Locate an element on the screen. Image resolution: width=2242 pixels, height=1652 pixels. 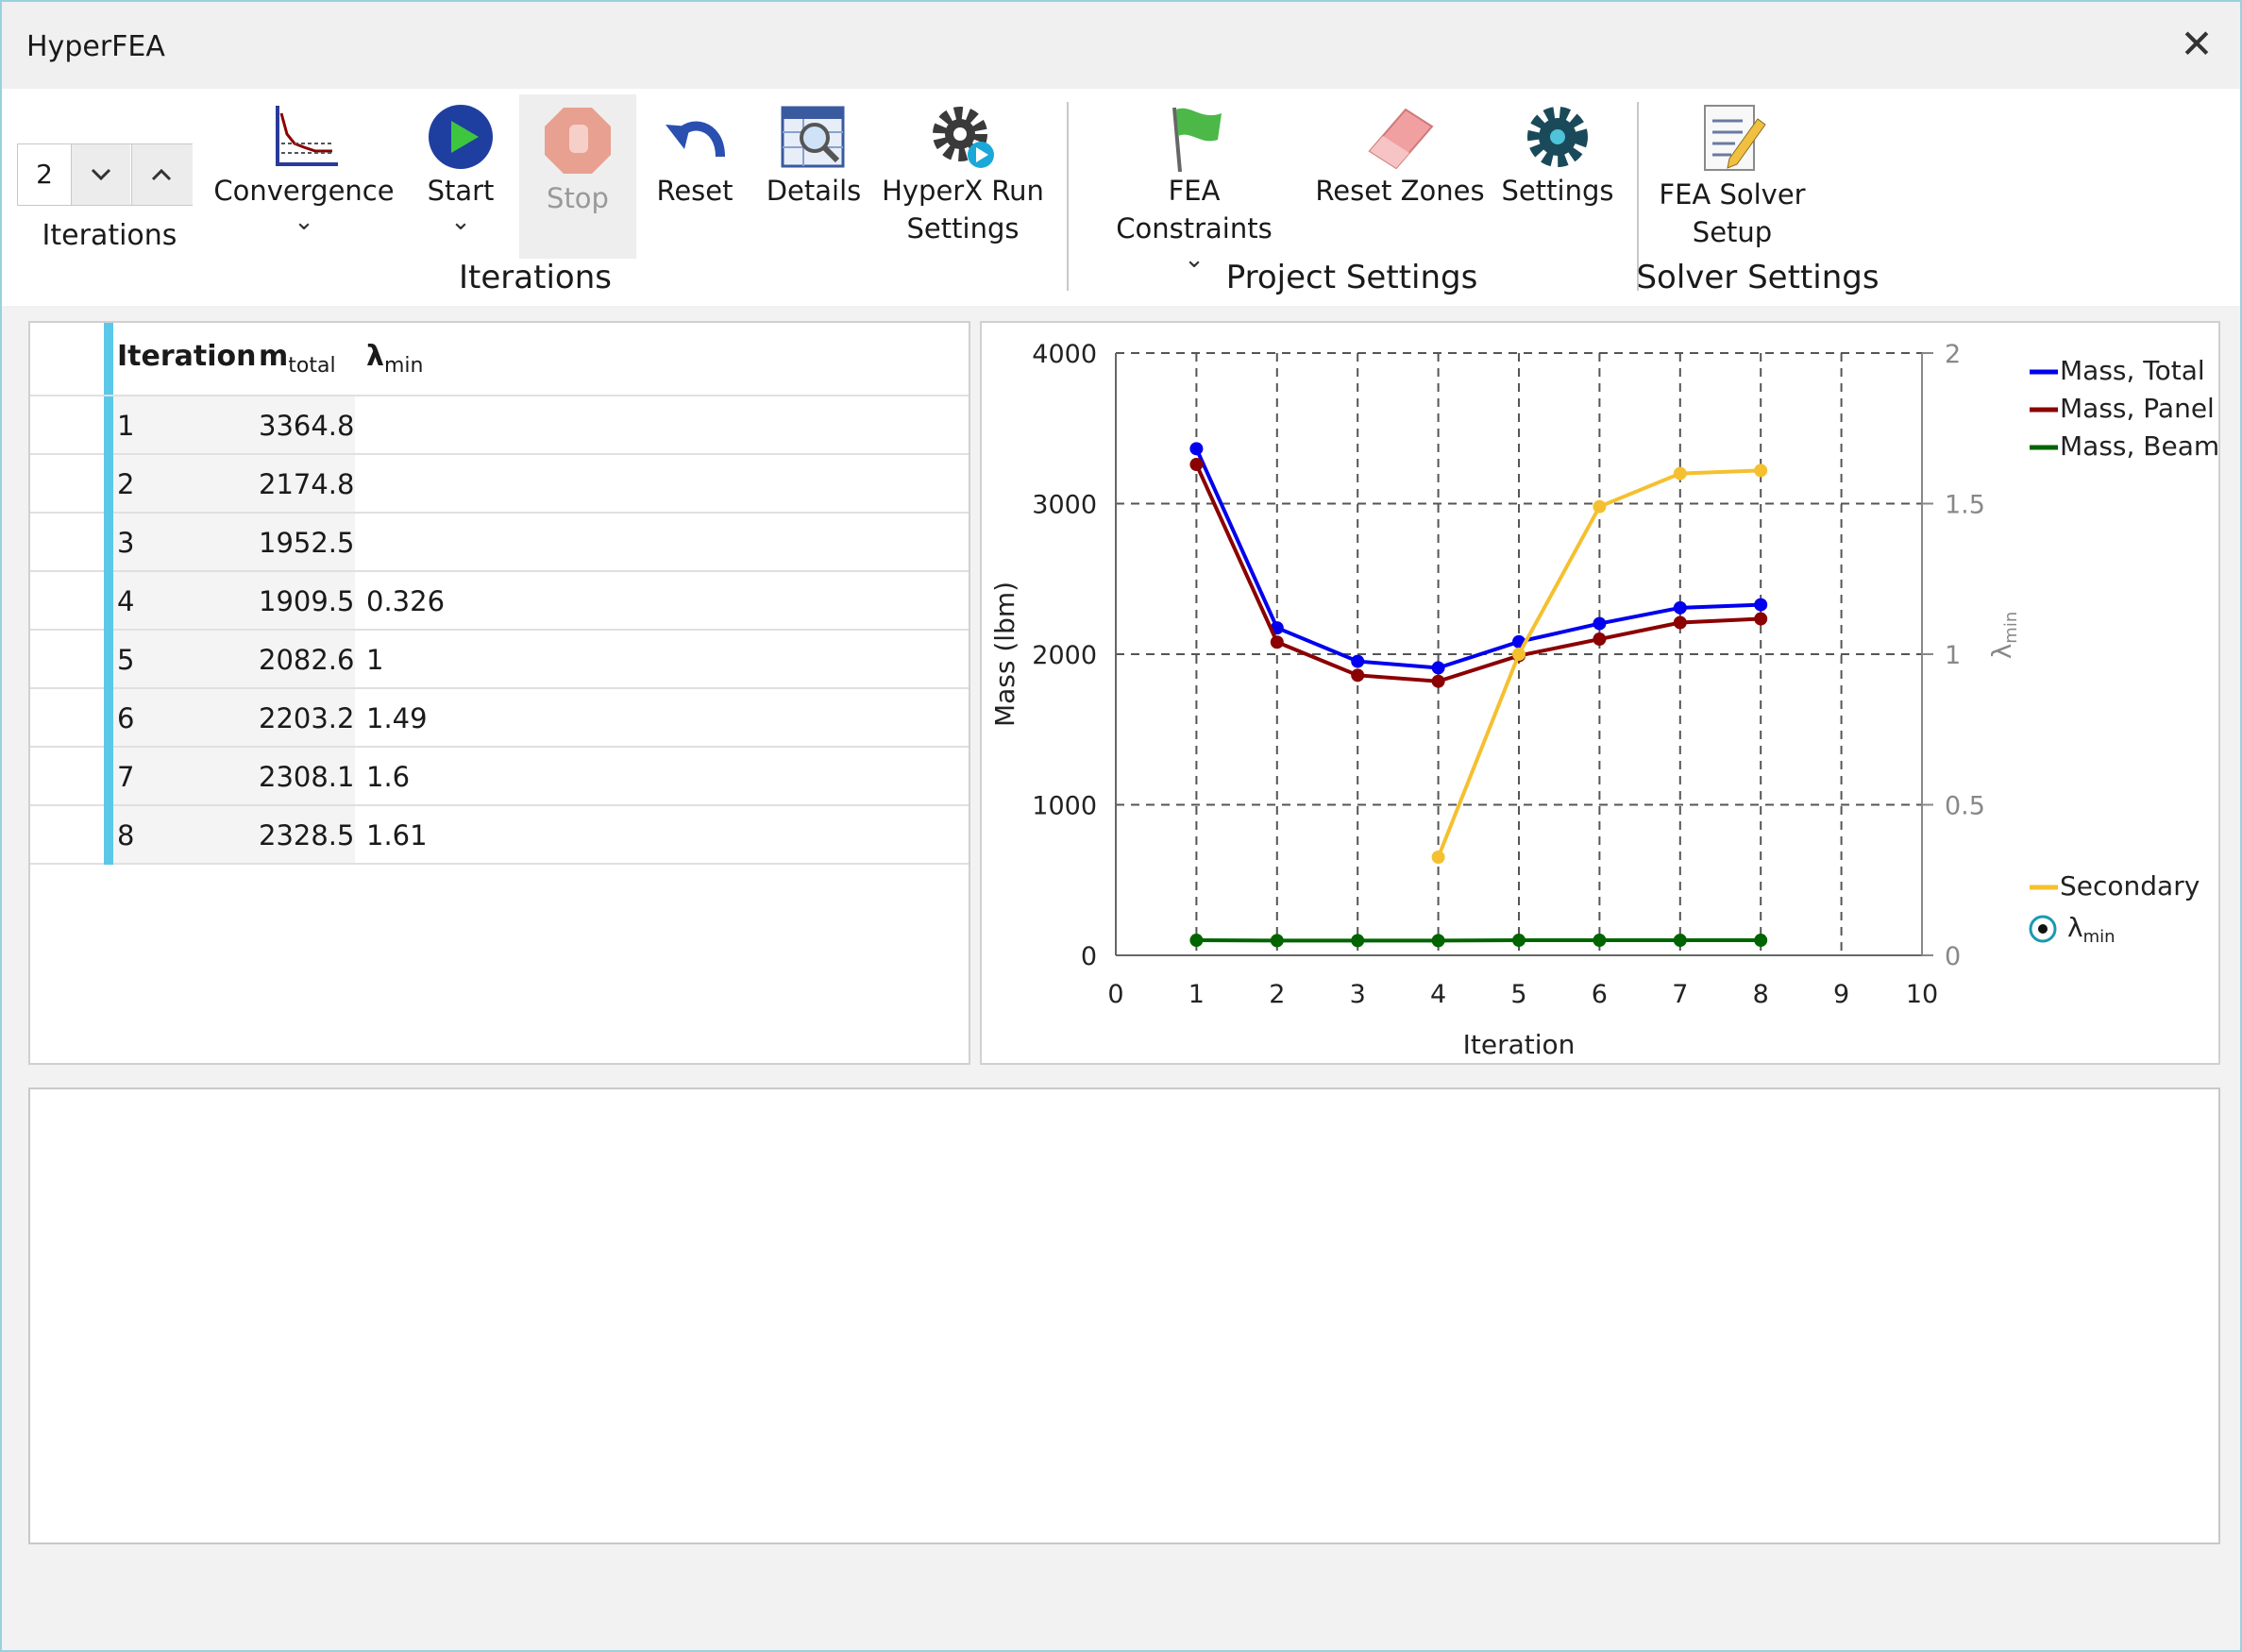
y2-tick-label: 0 is located at coordinates (1953, 956).